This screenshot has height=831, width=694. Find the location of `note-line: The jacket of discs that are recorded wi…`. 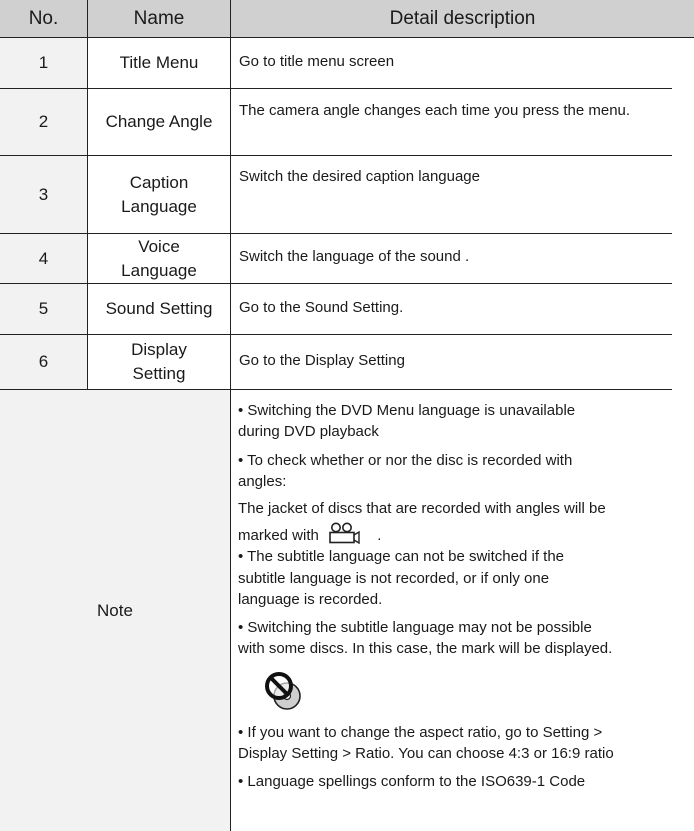

note-line: The jacket of discs that are recorded wi… is located at coordinates (422, 508).